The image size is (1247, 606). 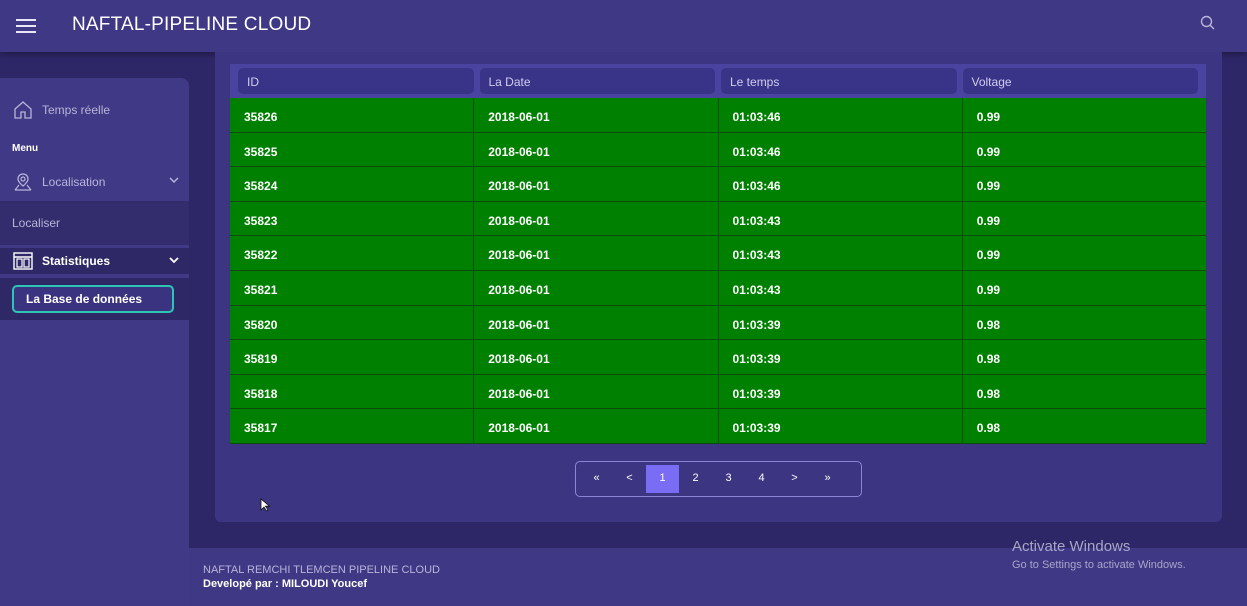 I want to click on table-row: 35825 2018-06-01 01:03:46 0.99, so click(x=718, y=150).